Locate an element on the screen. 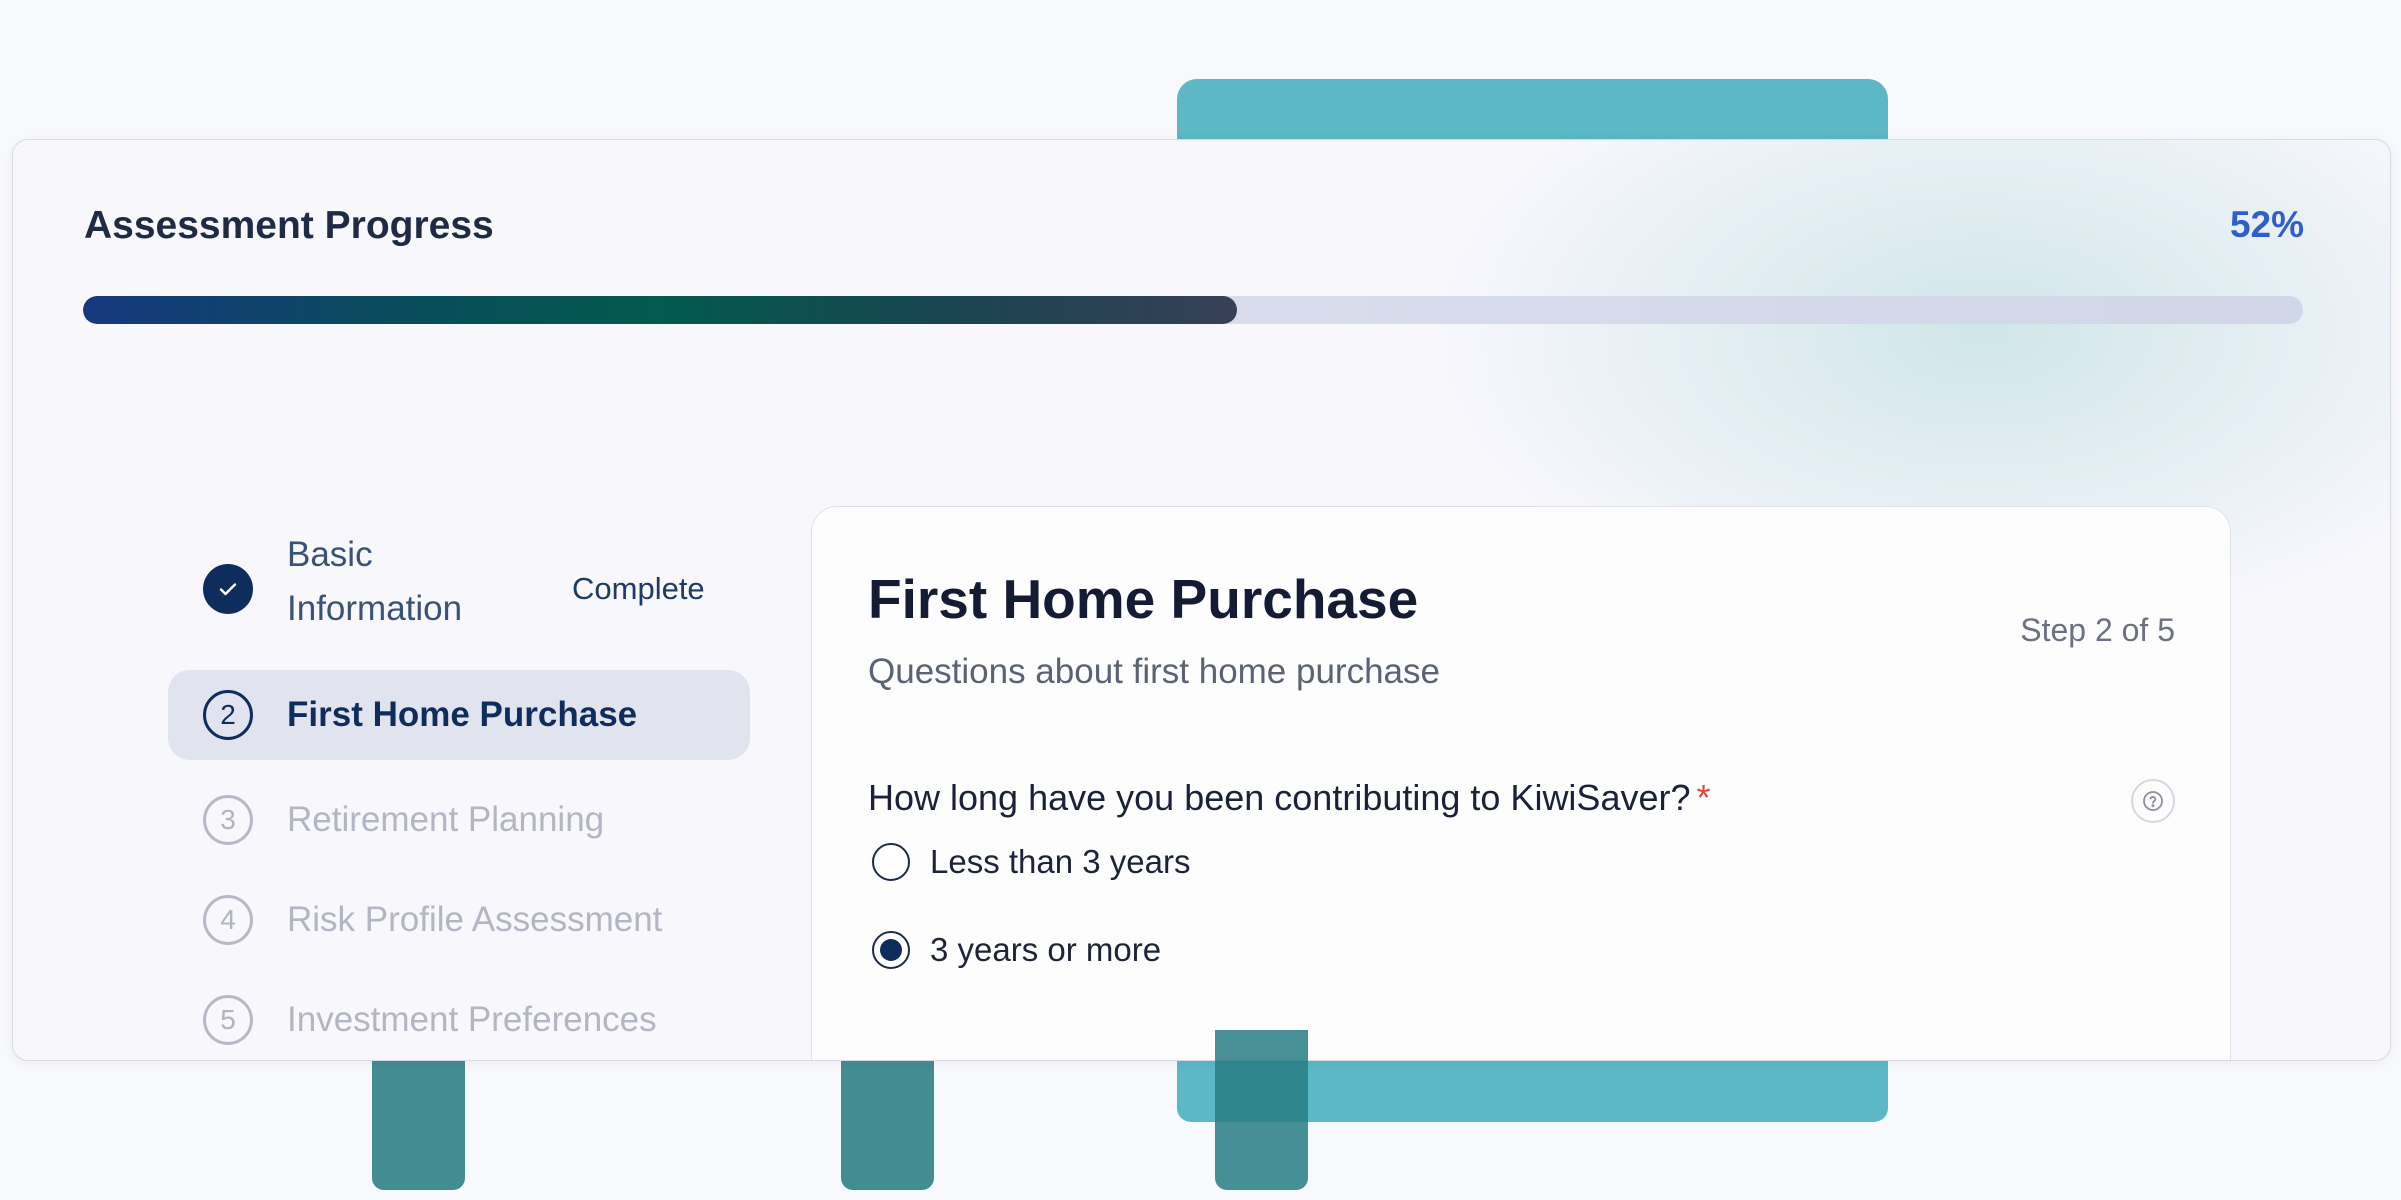 The height and width of the screenshot is (1200, 2401). step-indicator: Step 2 of 5 is located at coordinates (2097, 630).